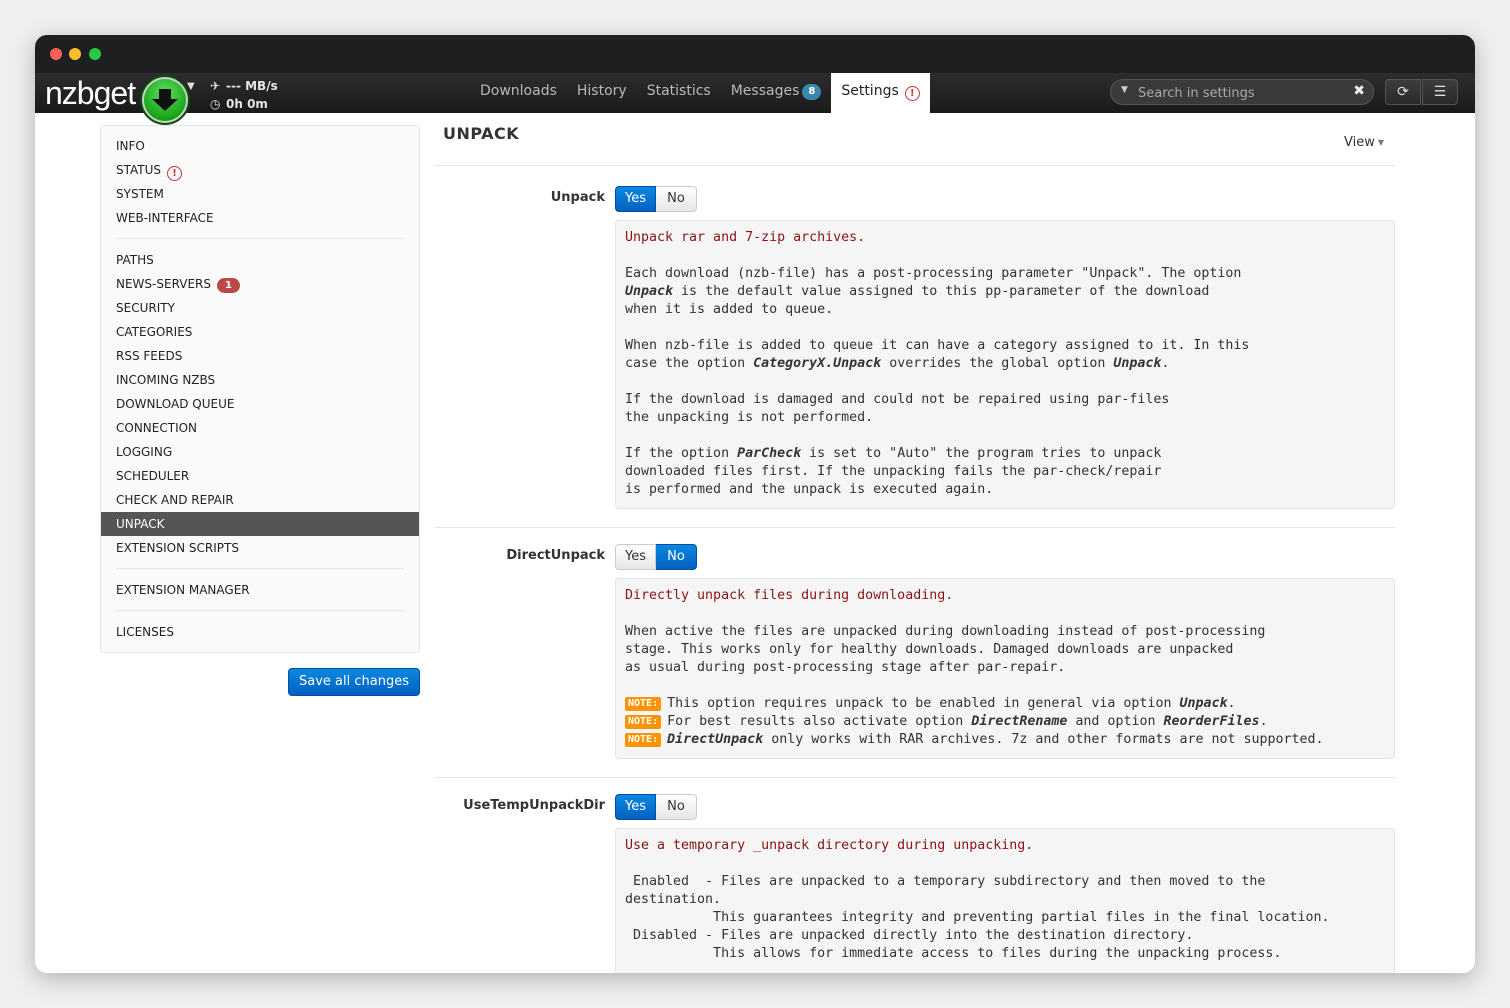  Describe the element at coordinates (635, 557) in the screenshot. I see `directunpack-yes-button: Yes` at that location.